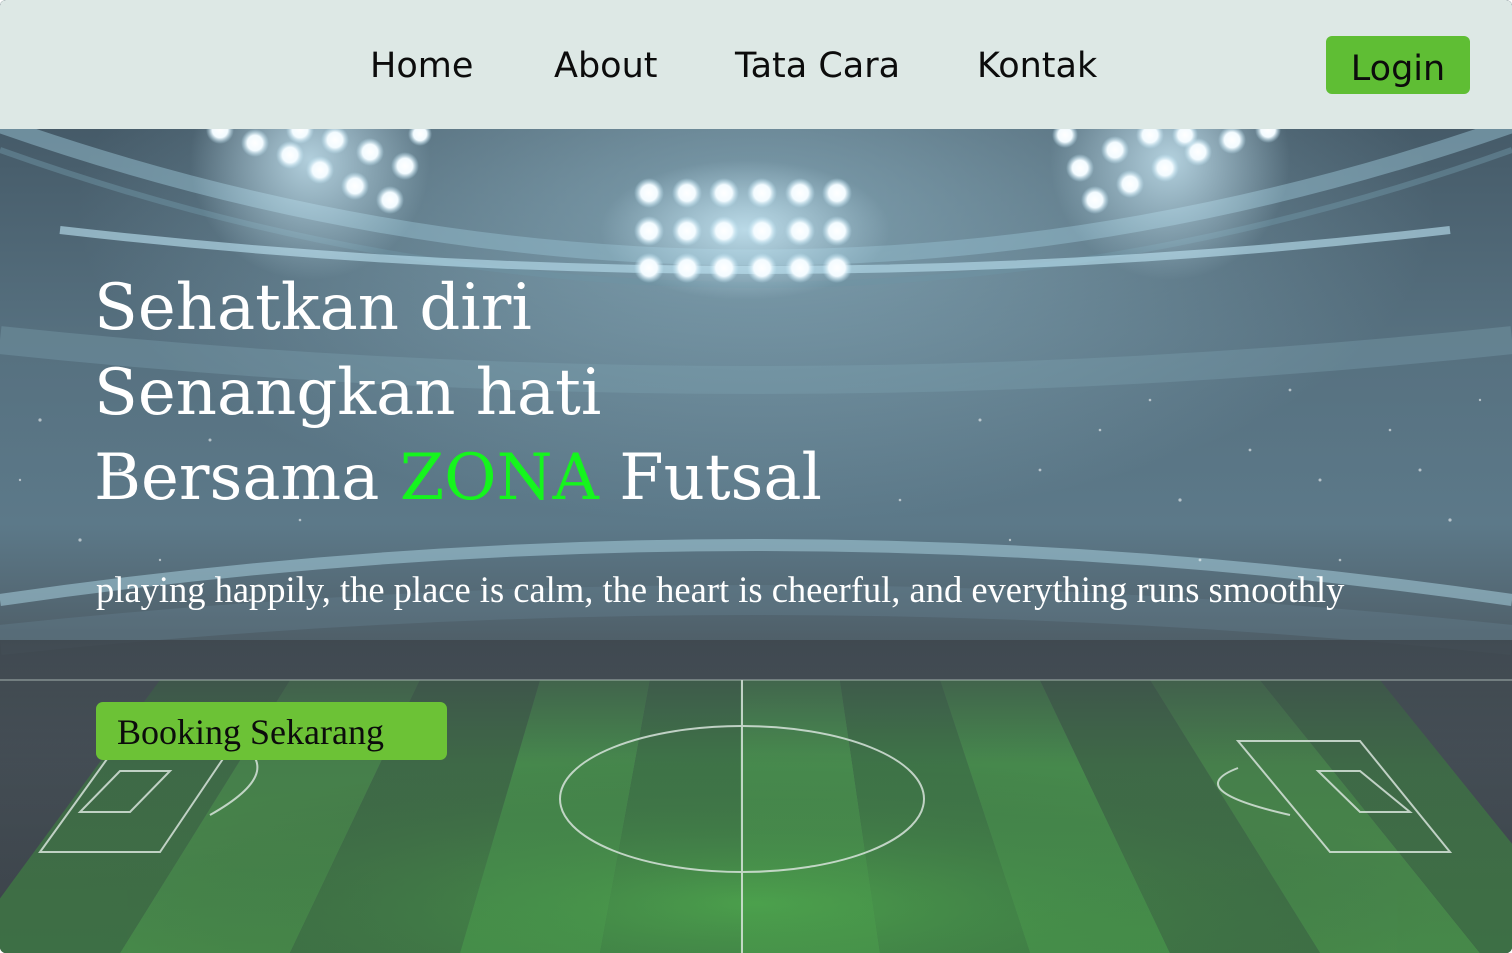 The width and height of the screenshot is (1512, 953). What do you see at coordinates (271, 731) in the screenshot?
I see `booking-now-button: Booking Sekarang` at bounding box center [271, 731].